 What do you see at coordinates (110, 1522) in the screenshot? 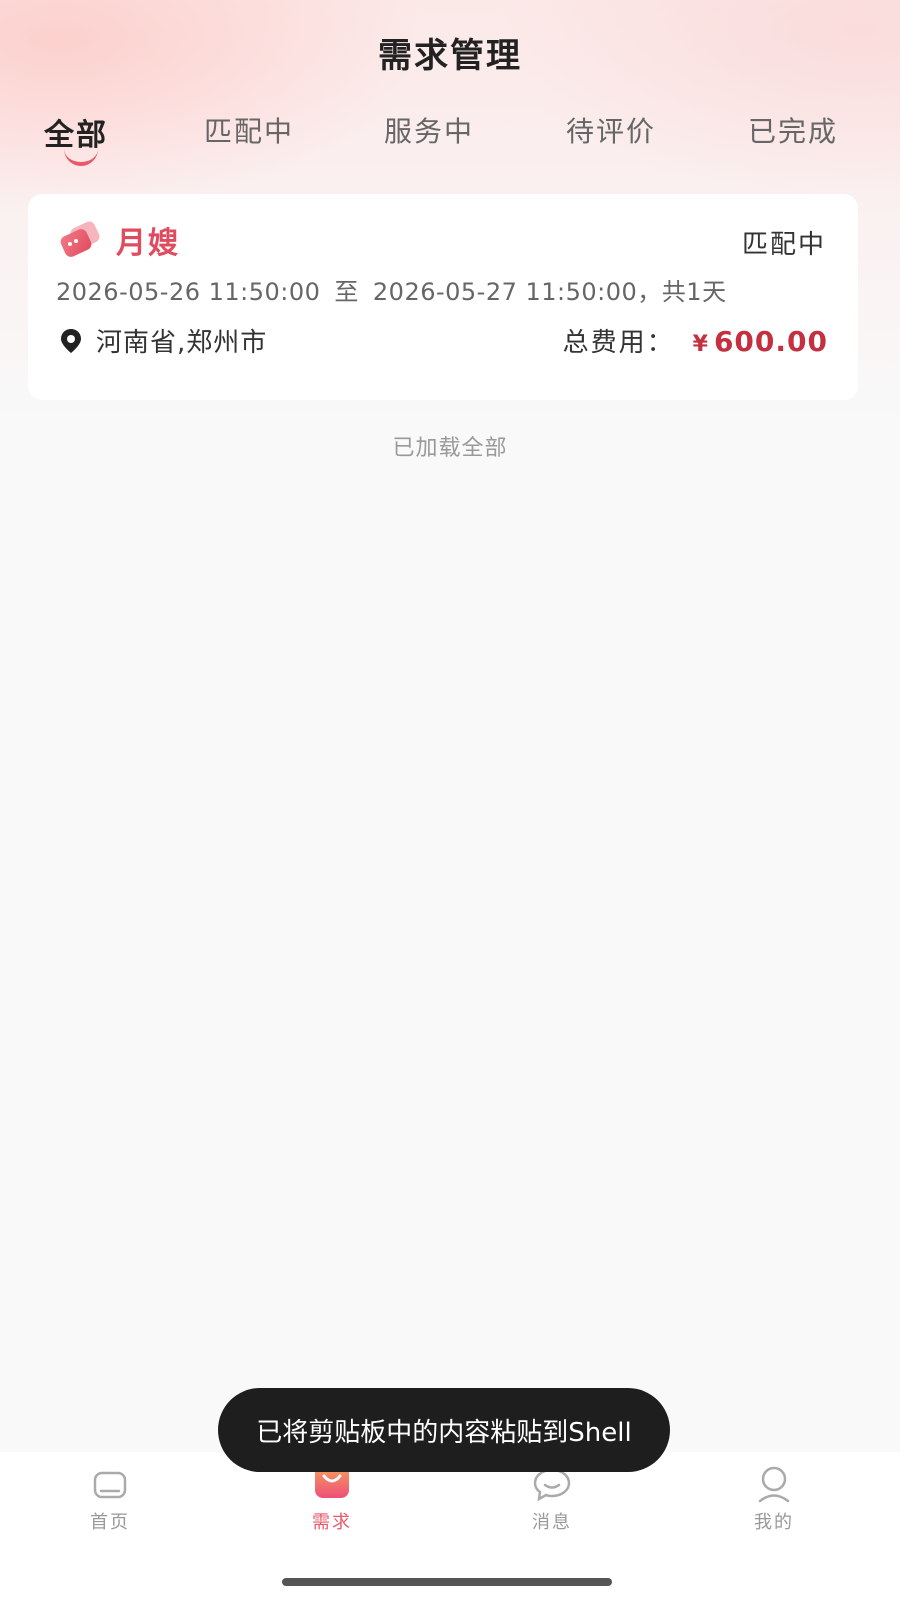
I see `nav-home-label: 首页` at bounding box center [110, 1522].